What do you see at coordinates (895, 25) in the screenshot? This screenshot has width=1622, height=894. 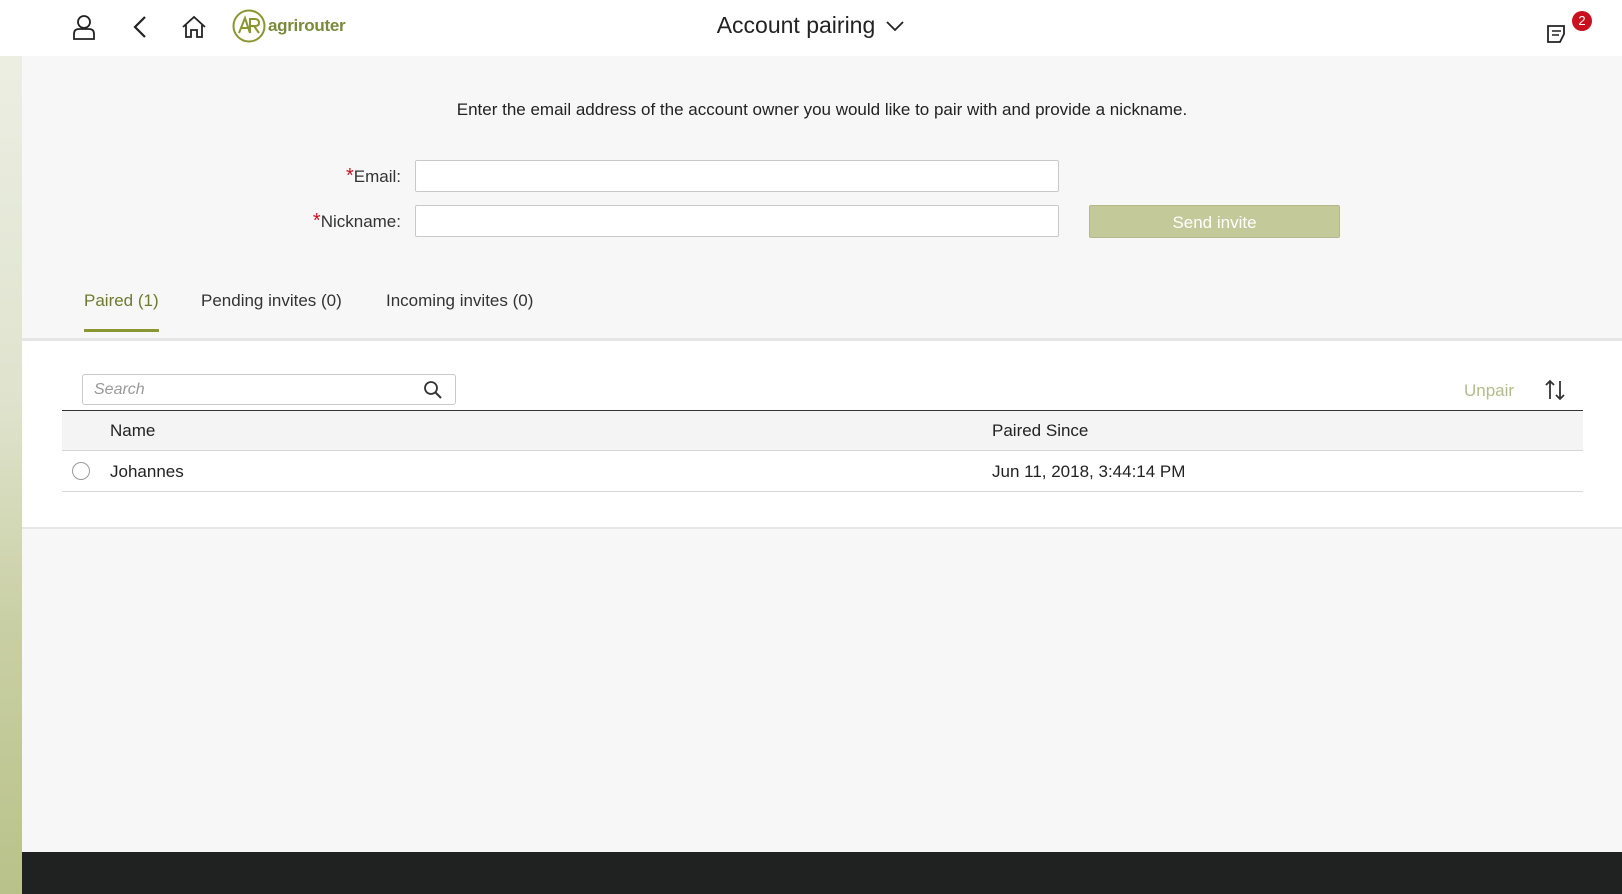 I see `chevron-down-icon` at bounding box center [895, 25].